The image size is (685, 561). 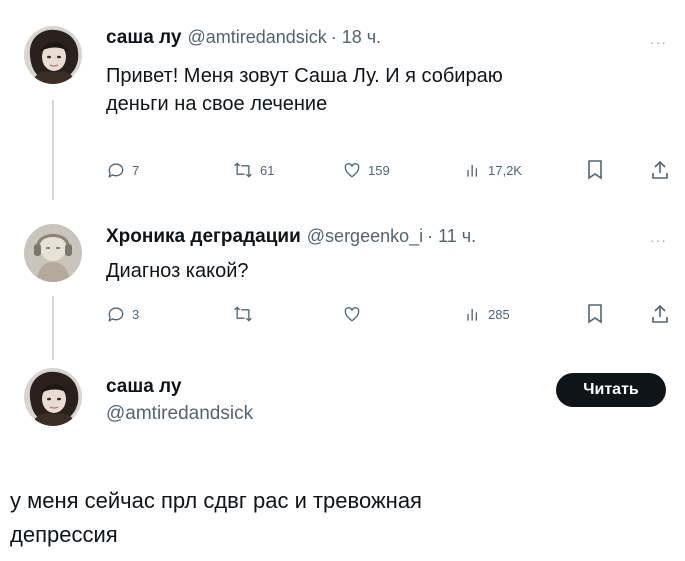 I want to click on retweet-button: 61, so click(x=253, y=170).